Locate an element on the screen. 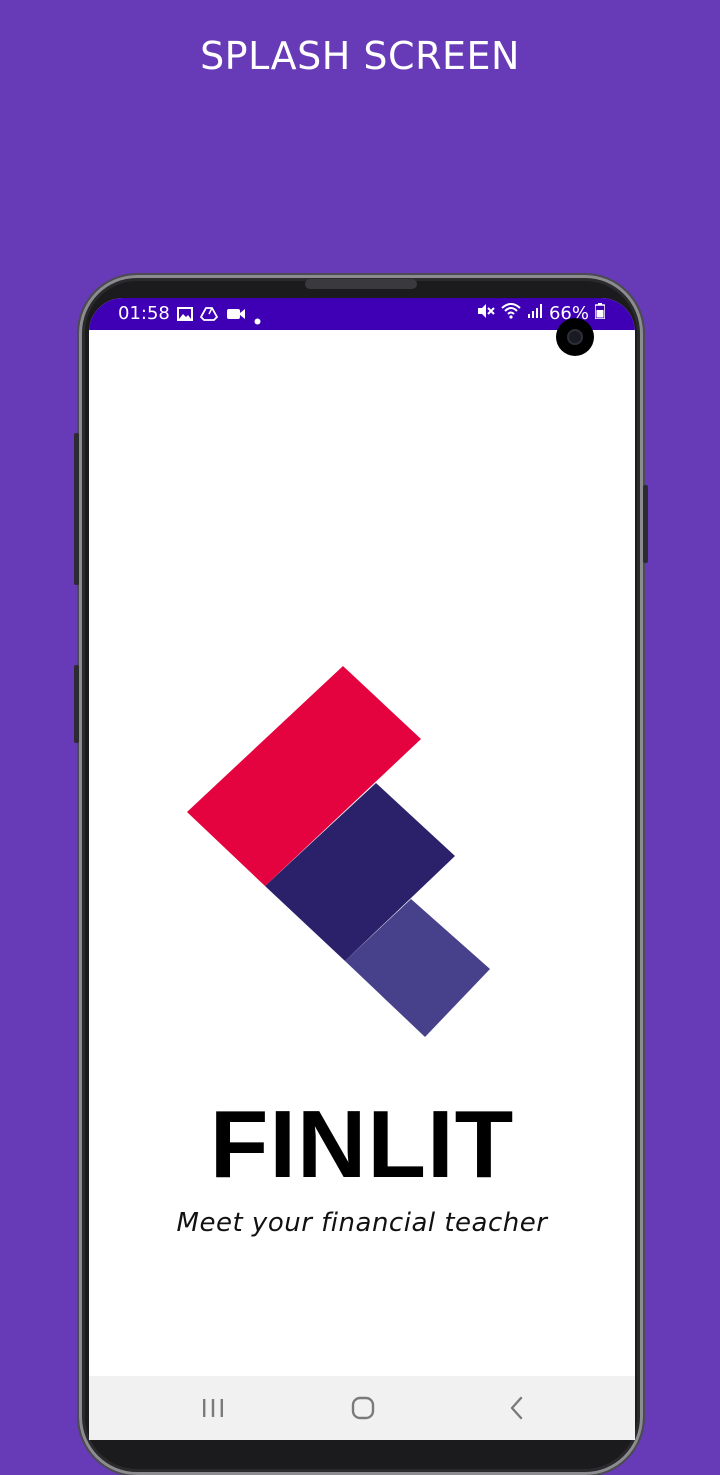 The image size is (720, 1475). status-bar: 01:58 66% is located at coordinates (362, 314).